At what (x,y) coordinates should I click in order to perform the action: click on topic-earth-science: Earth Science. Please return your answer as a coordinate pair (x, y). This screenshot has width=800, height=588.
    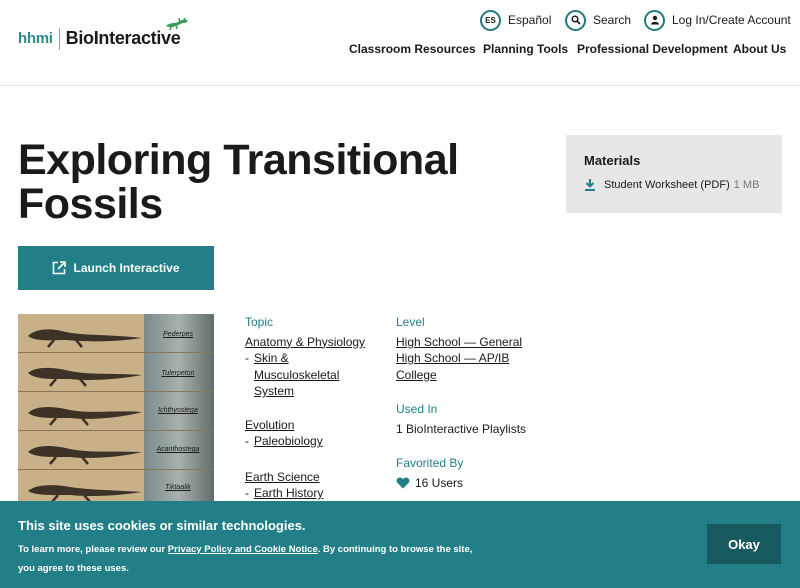
    Looking at the image, I should click on (282, 477).